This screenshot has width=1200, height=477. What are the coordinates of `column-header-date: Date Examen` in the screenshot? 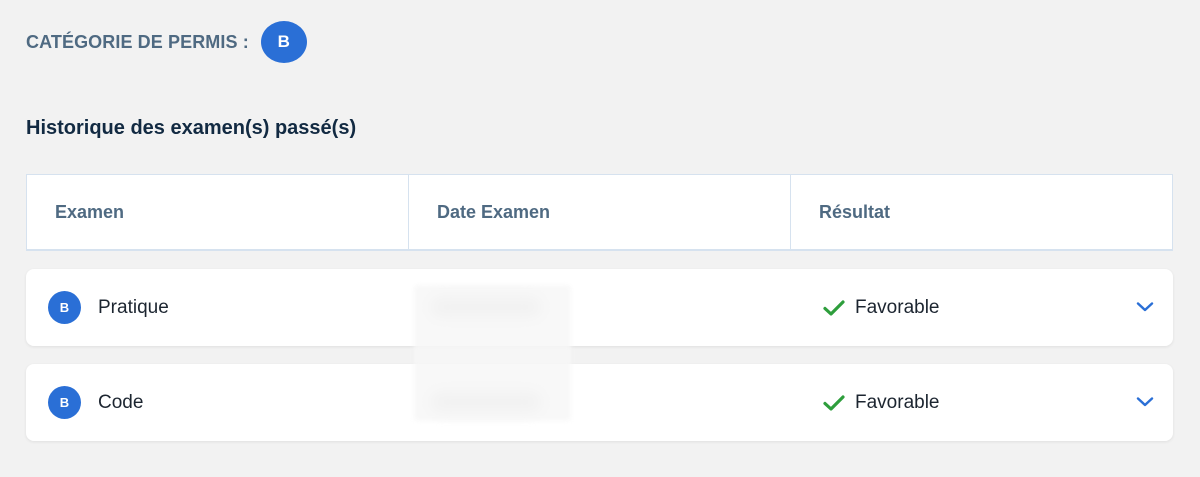 It's located at (600, 212).